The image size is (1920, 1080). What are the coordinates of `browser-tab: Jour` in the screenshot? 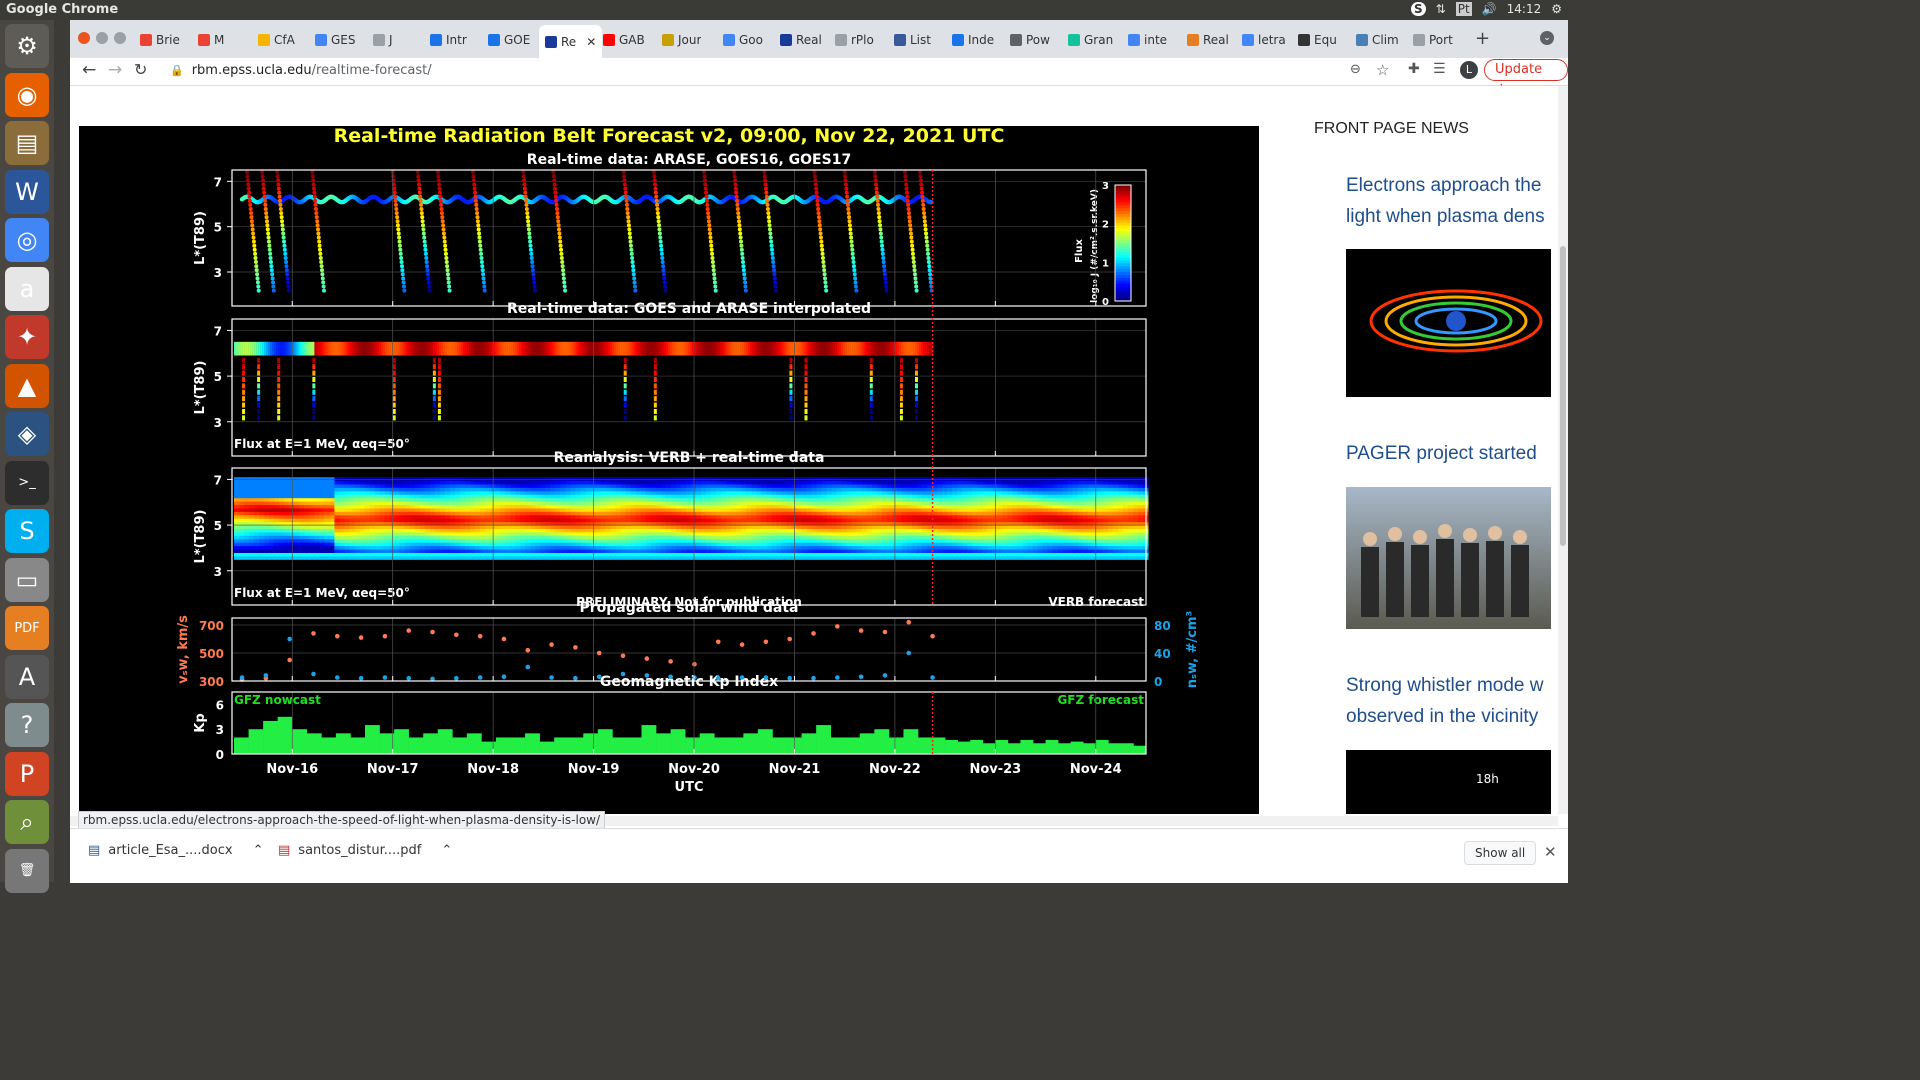 It's located at (681, 40).